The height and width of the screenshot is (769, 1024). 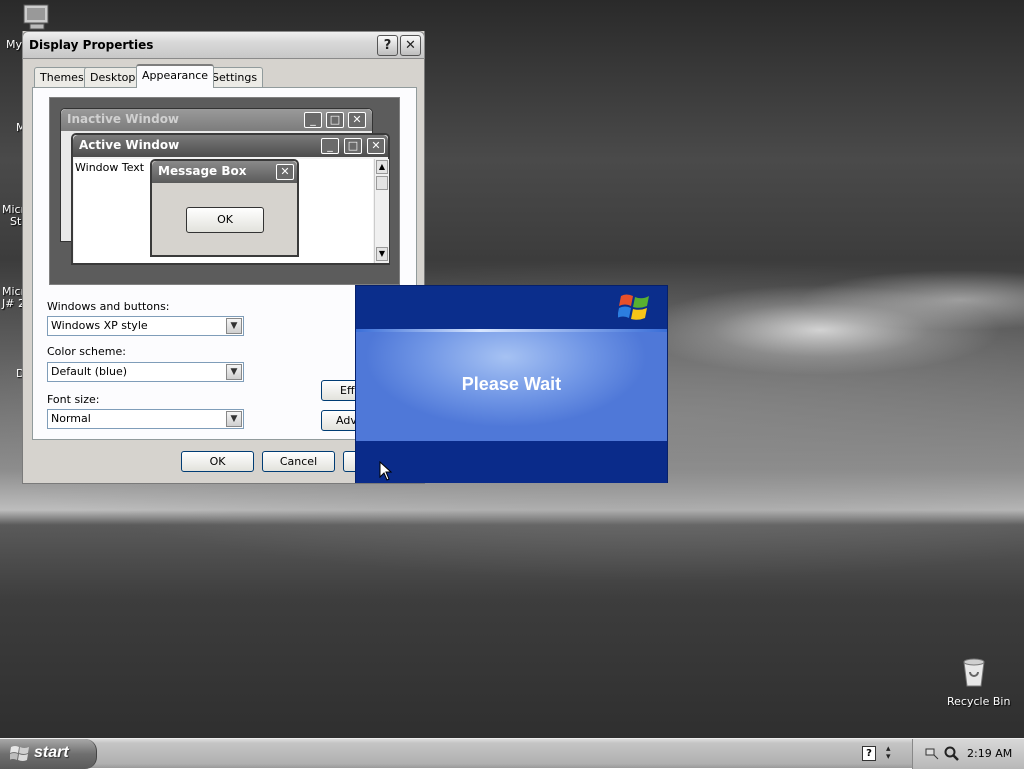 I want to click on tab-desktop: Desktop, so click(x=113, y=77).